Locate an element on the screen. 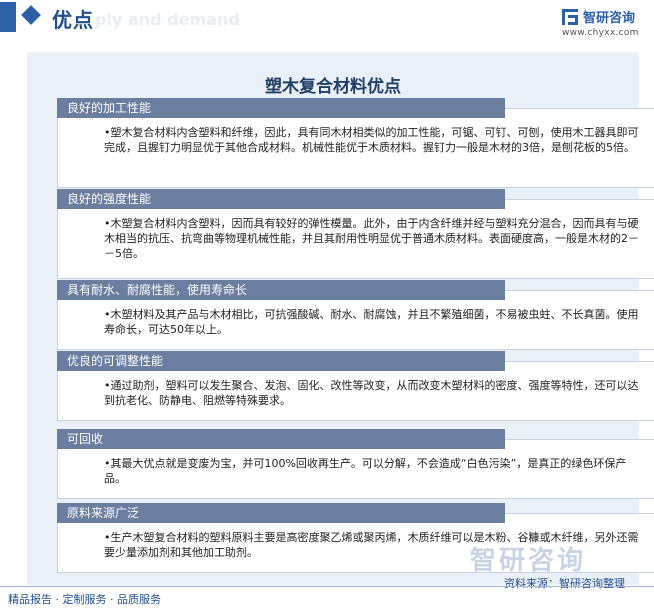 The height and width of the screenshot is (609, 654). card-heading: 具有耐水、耐腐性能，使用寿命长 is located at coordinates (281, 290).